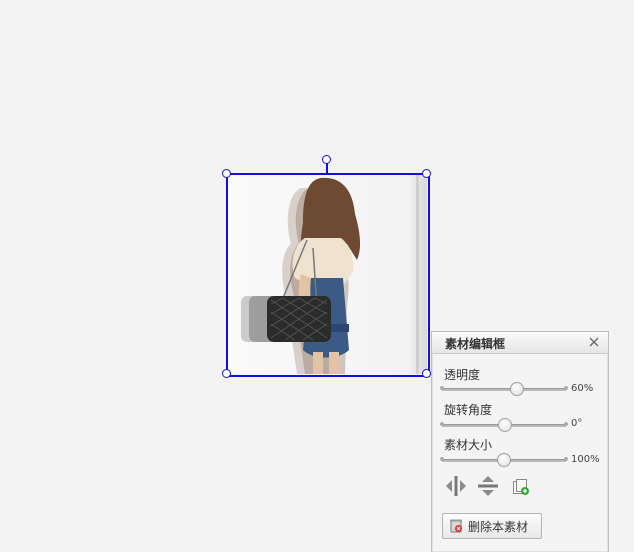  I want to click on opacity-slider-track, so click(504, 388).